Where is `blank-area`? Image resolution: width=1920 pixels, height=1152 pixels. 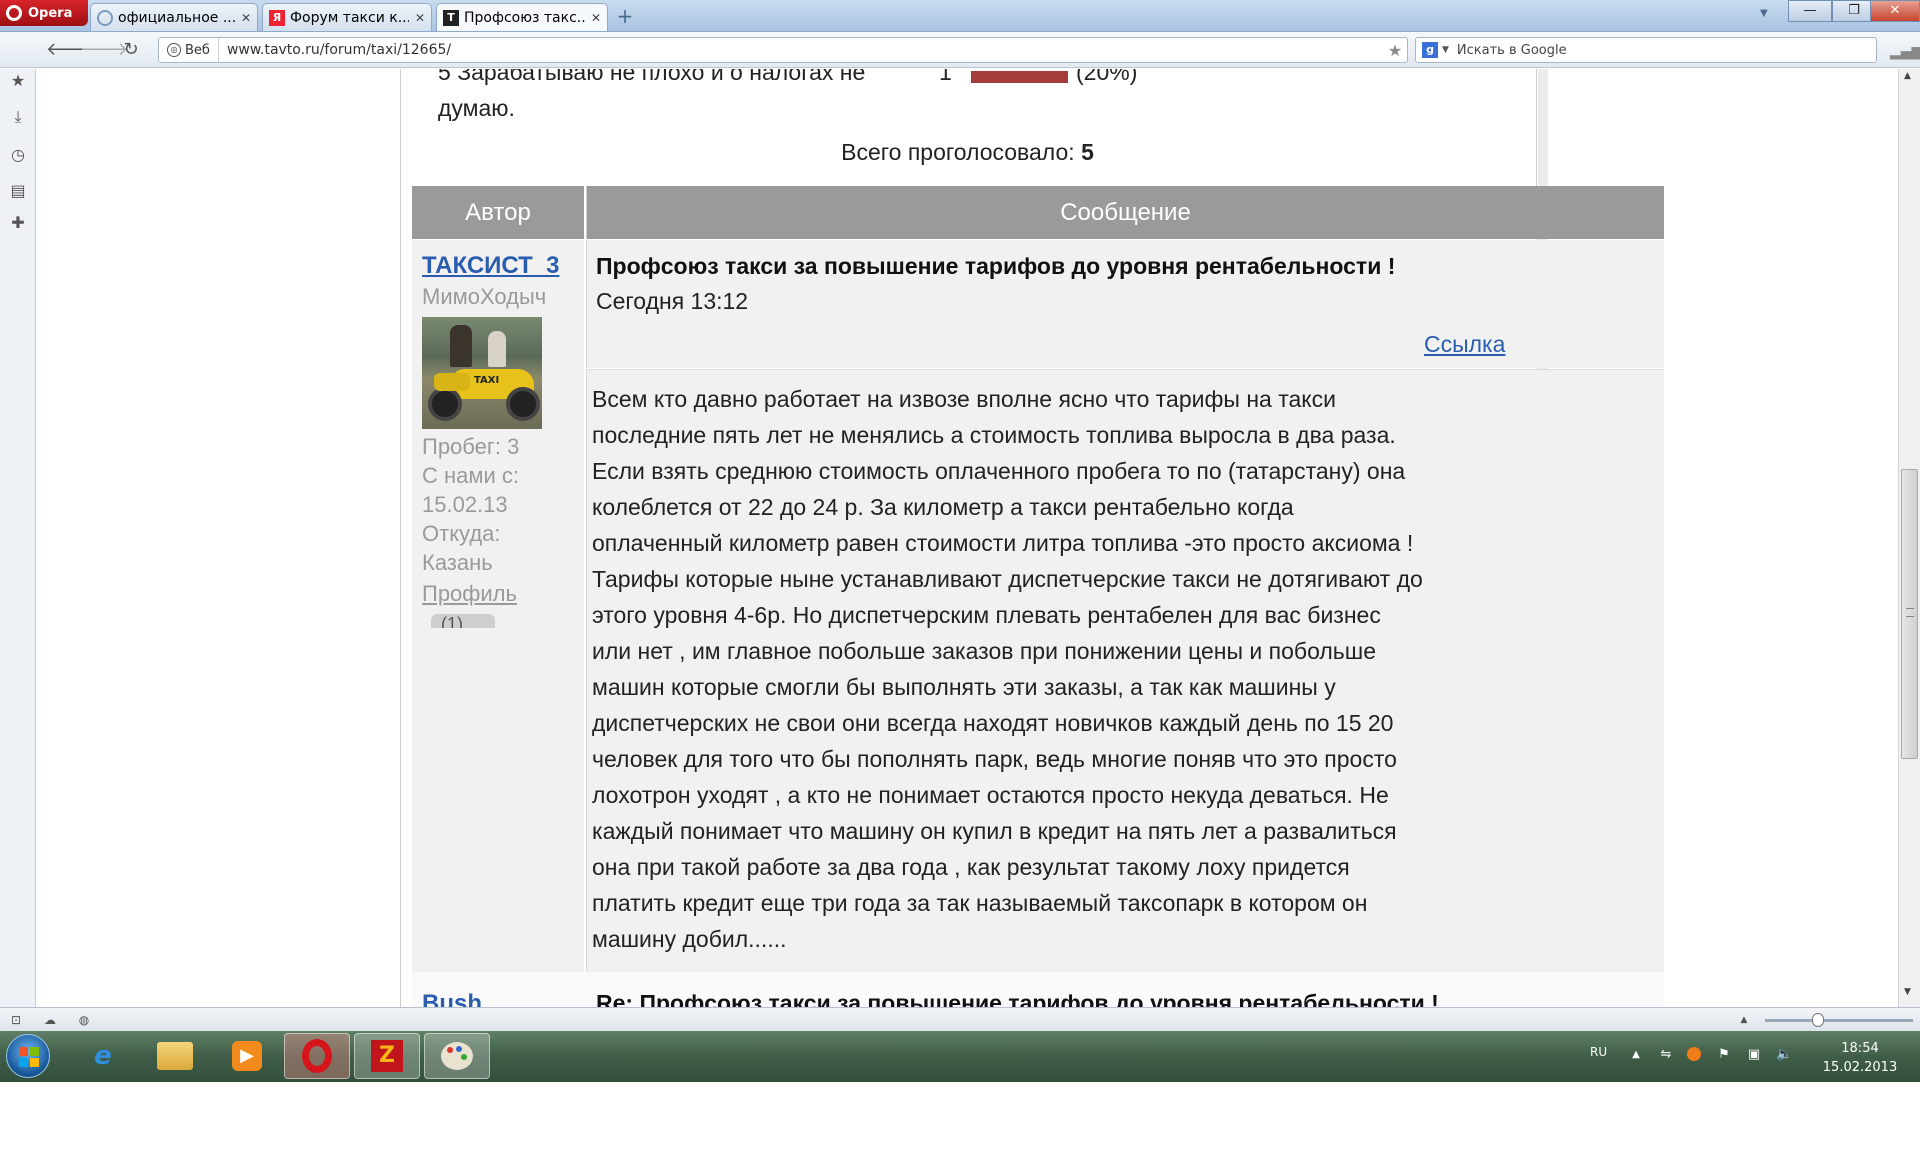
blank-area is located at coordinates (960, 1117).